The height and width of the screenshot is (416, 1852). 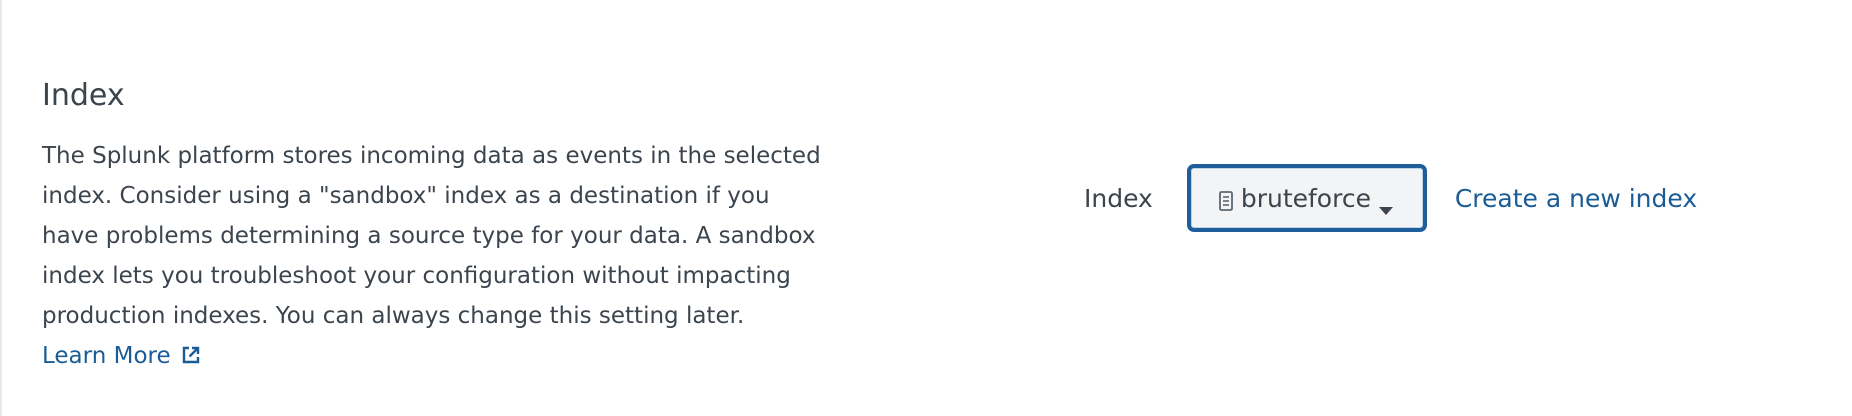 What do you see at coordinates (106, 356) in the screenshot?
I see `learn-more-label: Learn More` at bounding box center [106, 356].